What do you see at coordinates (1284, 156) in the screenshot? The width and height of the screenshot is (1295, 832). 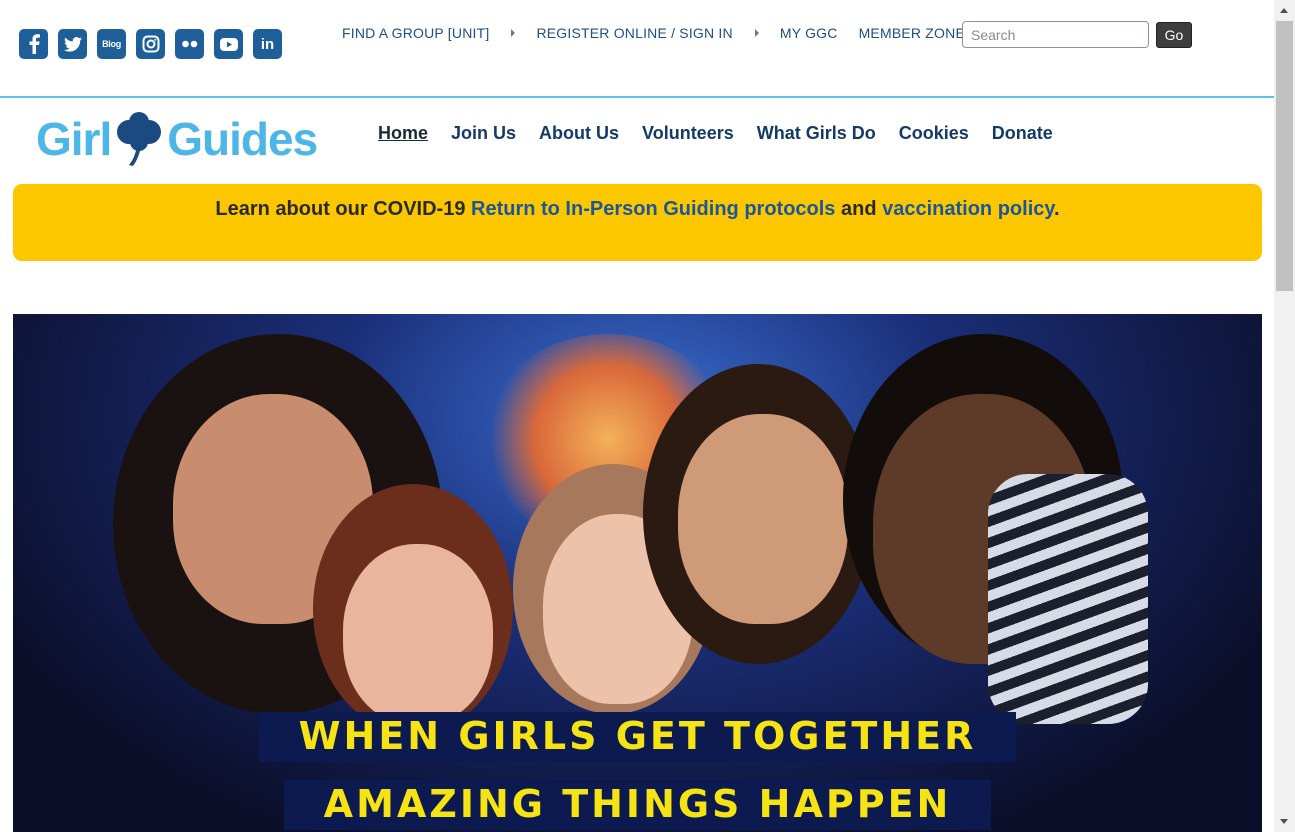 I see `scrollbar-thumb` at bounding box center [1284, 156].